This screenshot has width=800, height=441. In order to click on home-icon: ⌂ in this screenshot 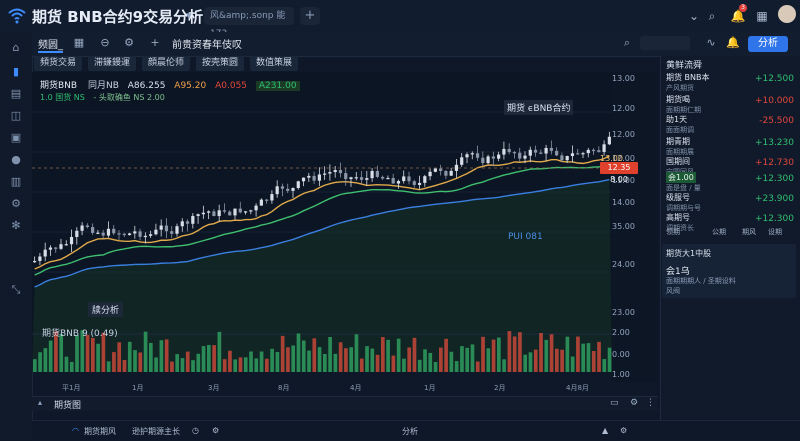, I will do `click(16, 48)`.